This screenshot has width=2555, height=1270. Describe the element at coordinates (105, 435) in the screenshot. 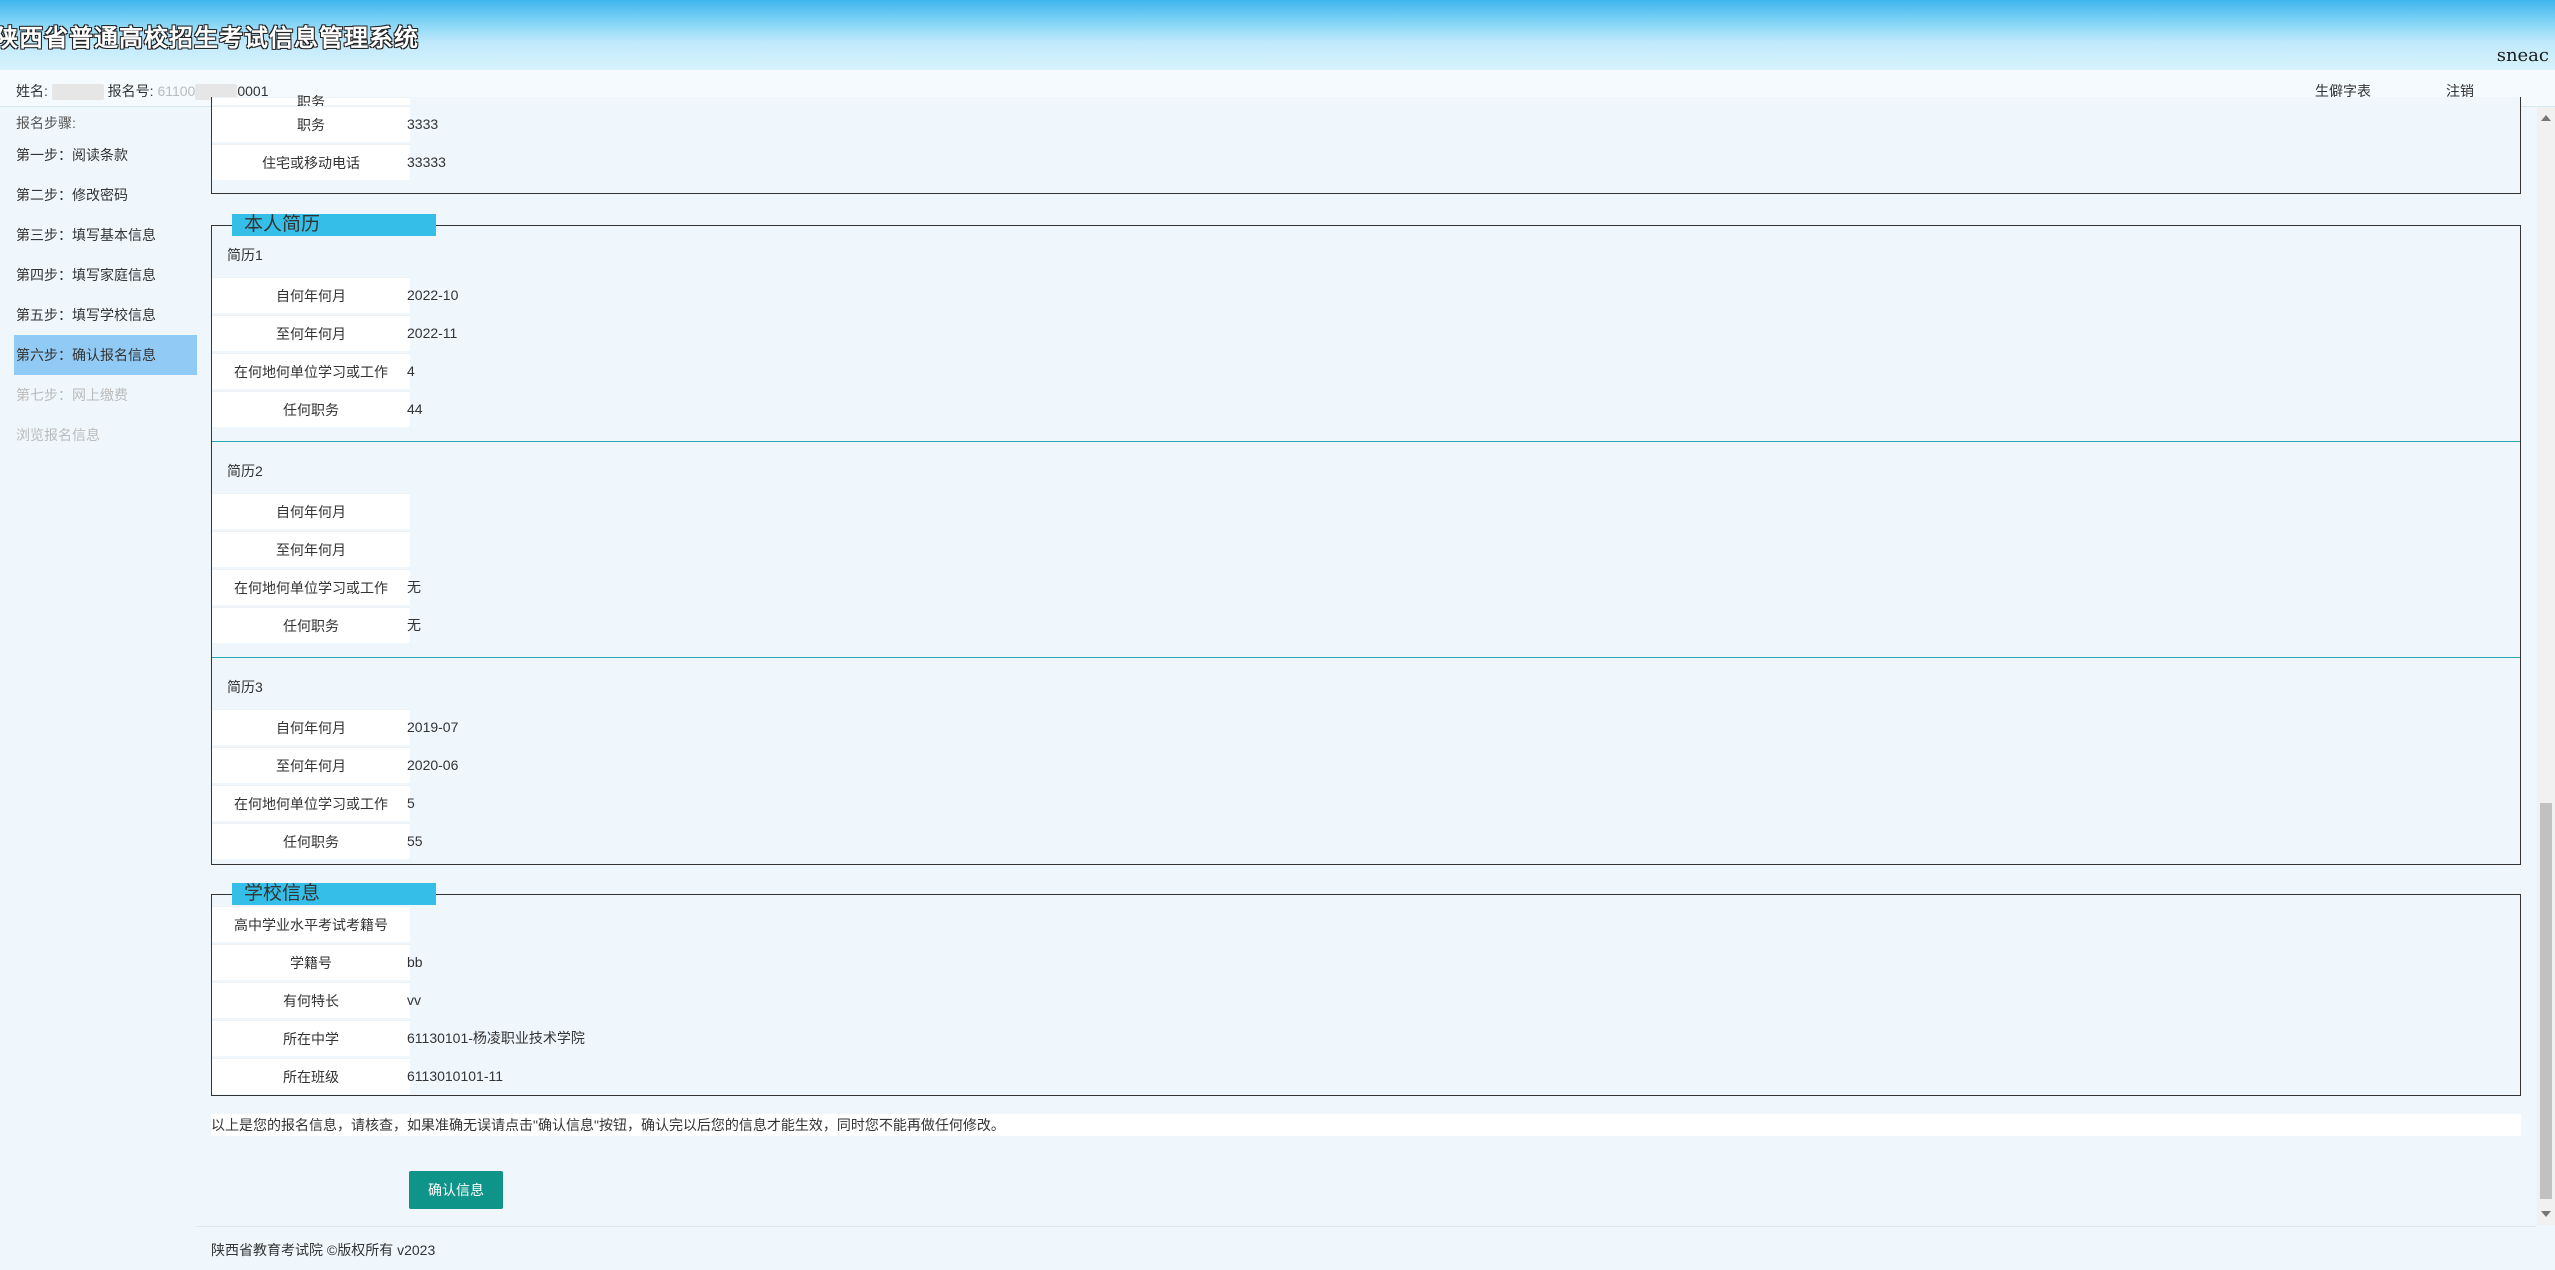

I see `sidebar-item-browse: 浏览报名信息` at that location.